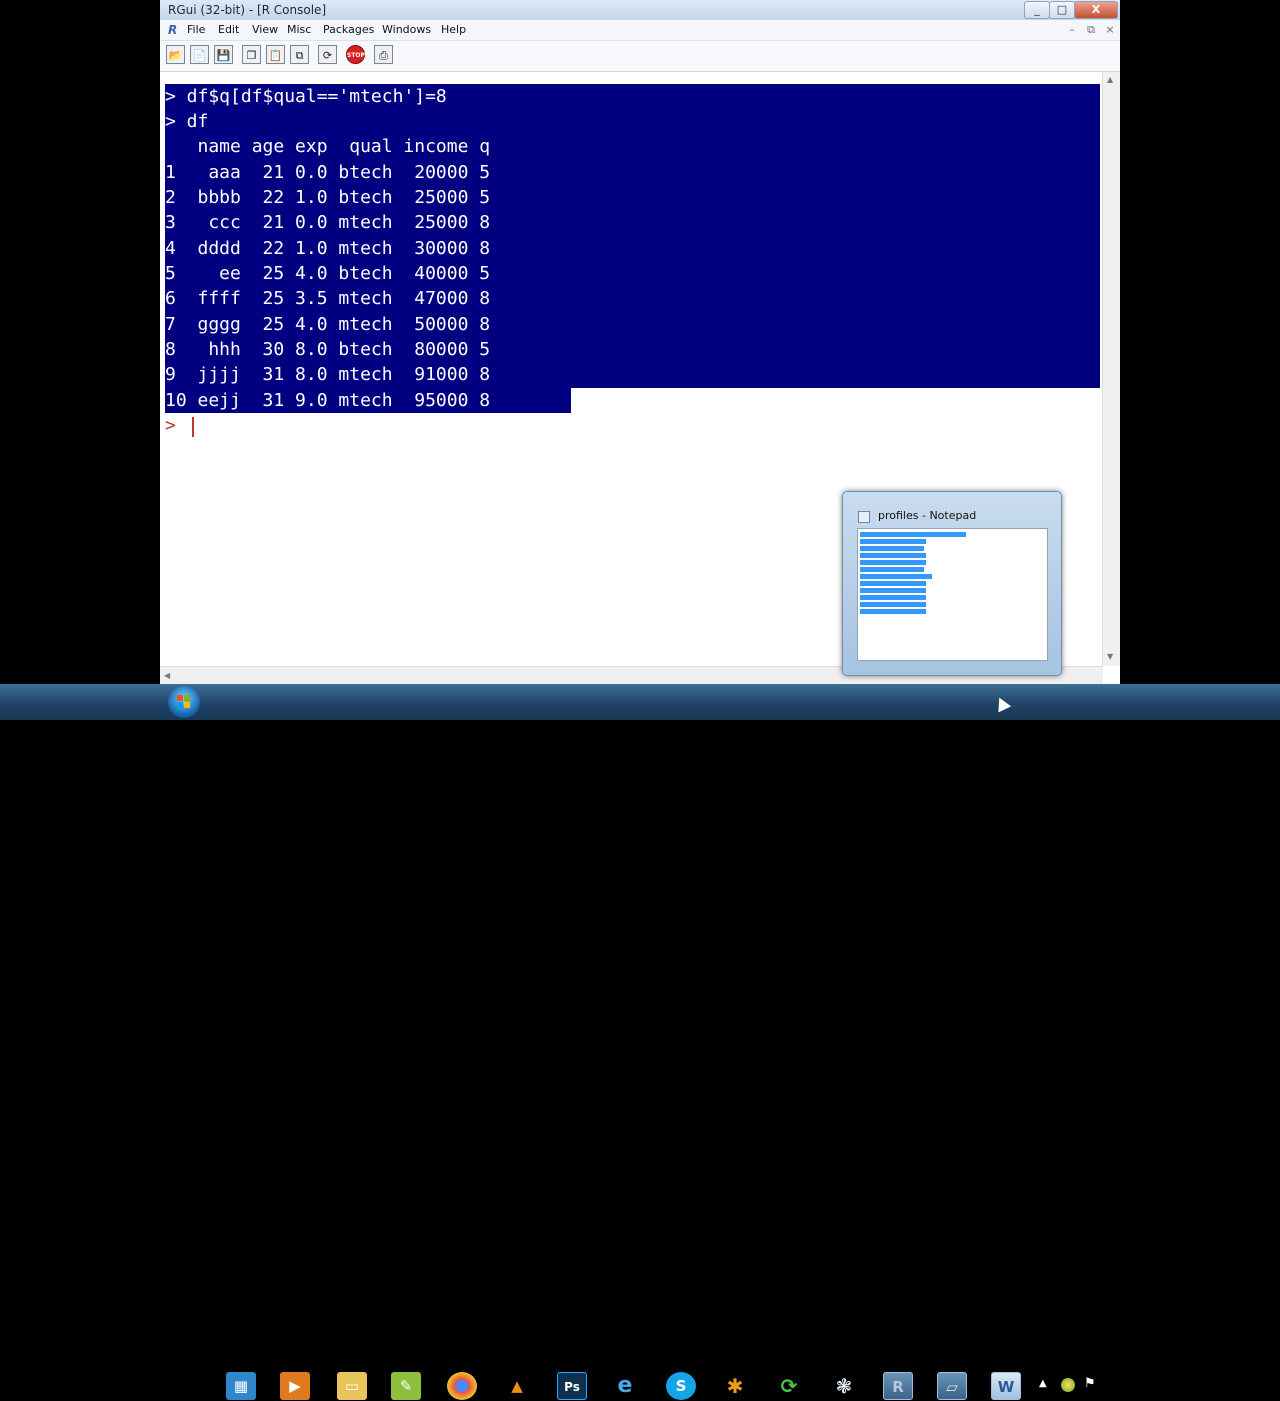  Describe the element at coordinates (640, 10) in the screenshot. I see `title-bar: RGui (32-bit) - [R Console] _ □ X` at that location.